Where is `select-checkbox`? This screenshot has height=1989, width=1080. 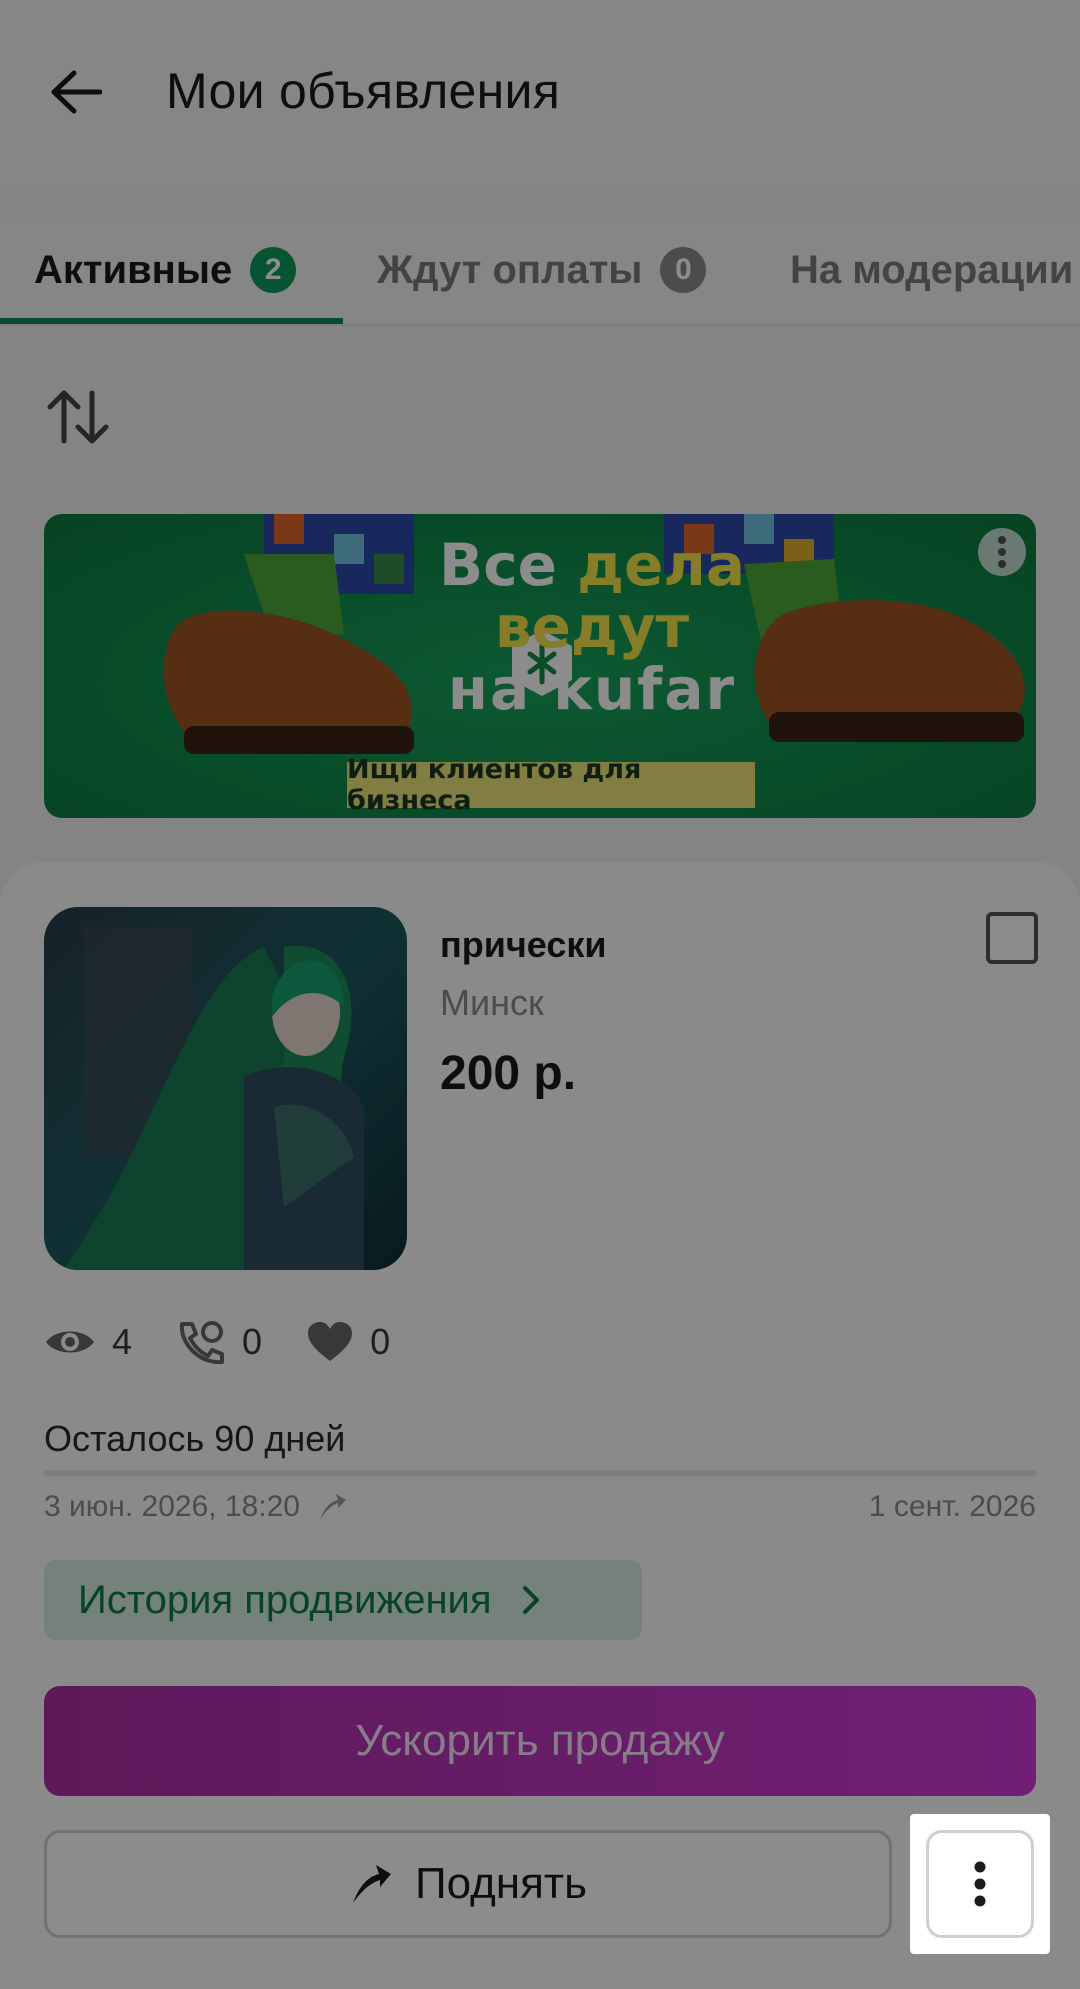
select-checkbox is located at coordinates (1012, 938).